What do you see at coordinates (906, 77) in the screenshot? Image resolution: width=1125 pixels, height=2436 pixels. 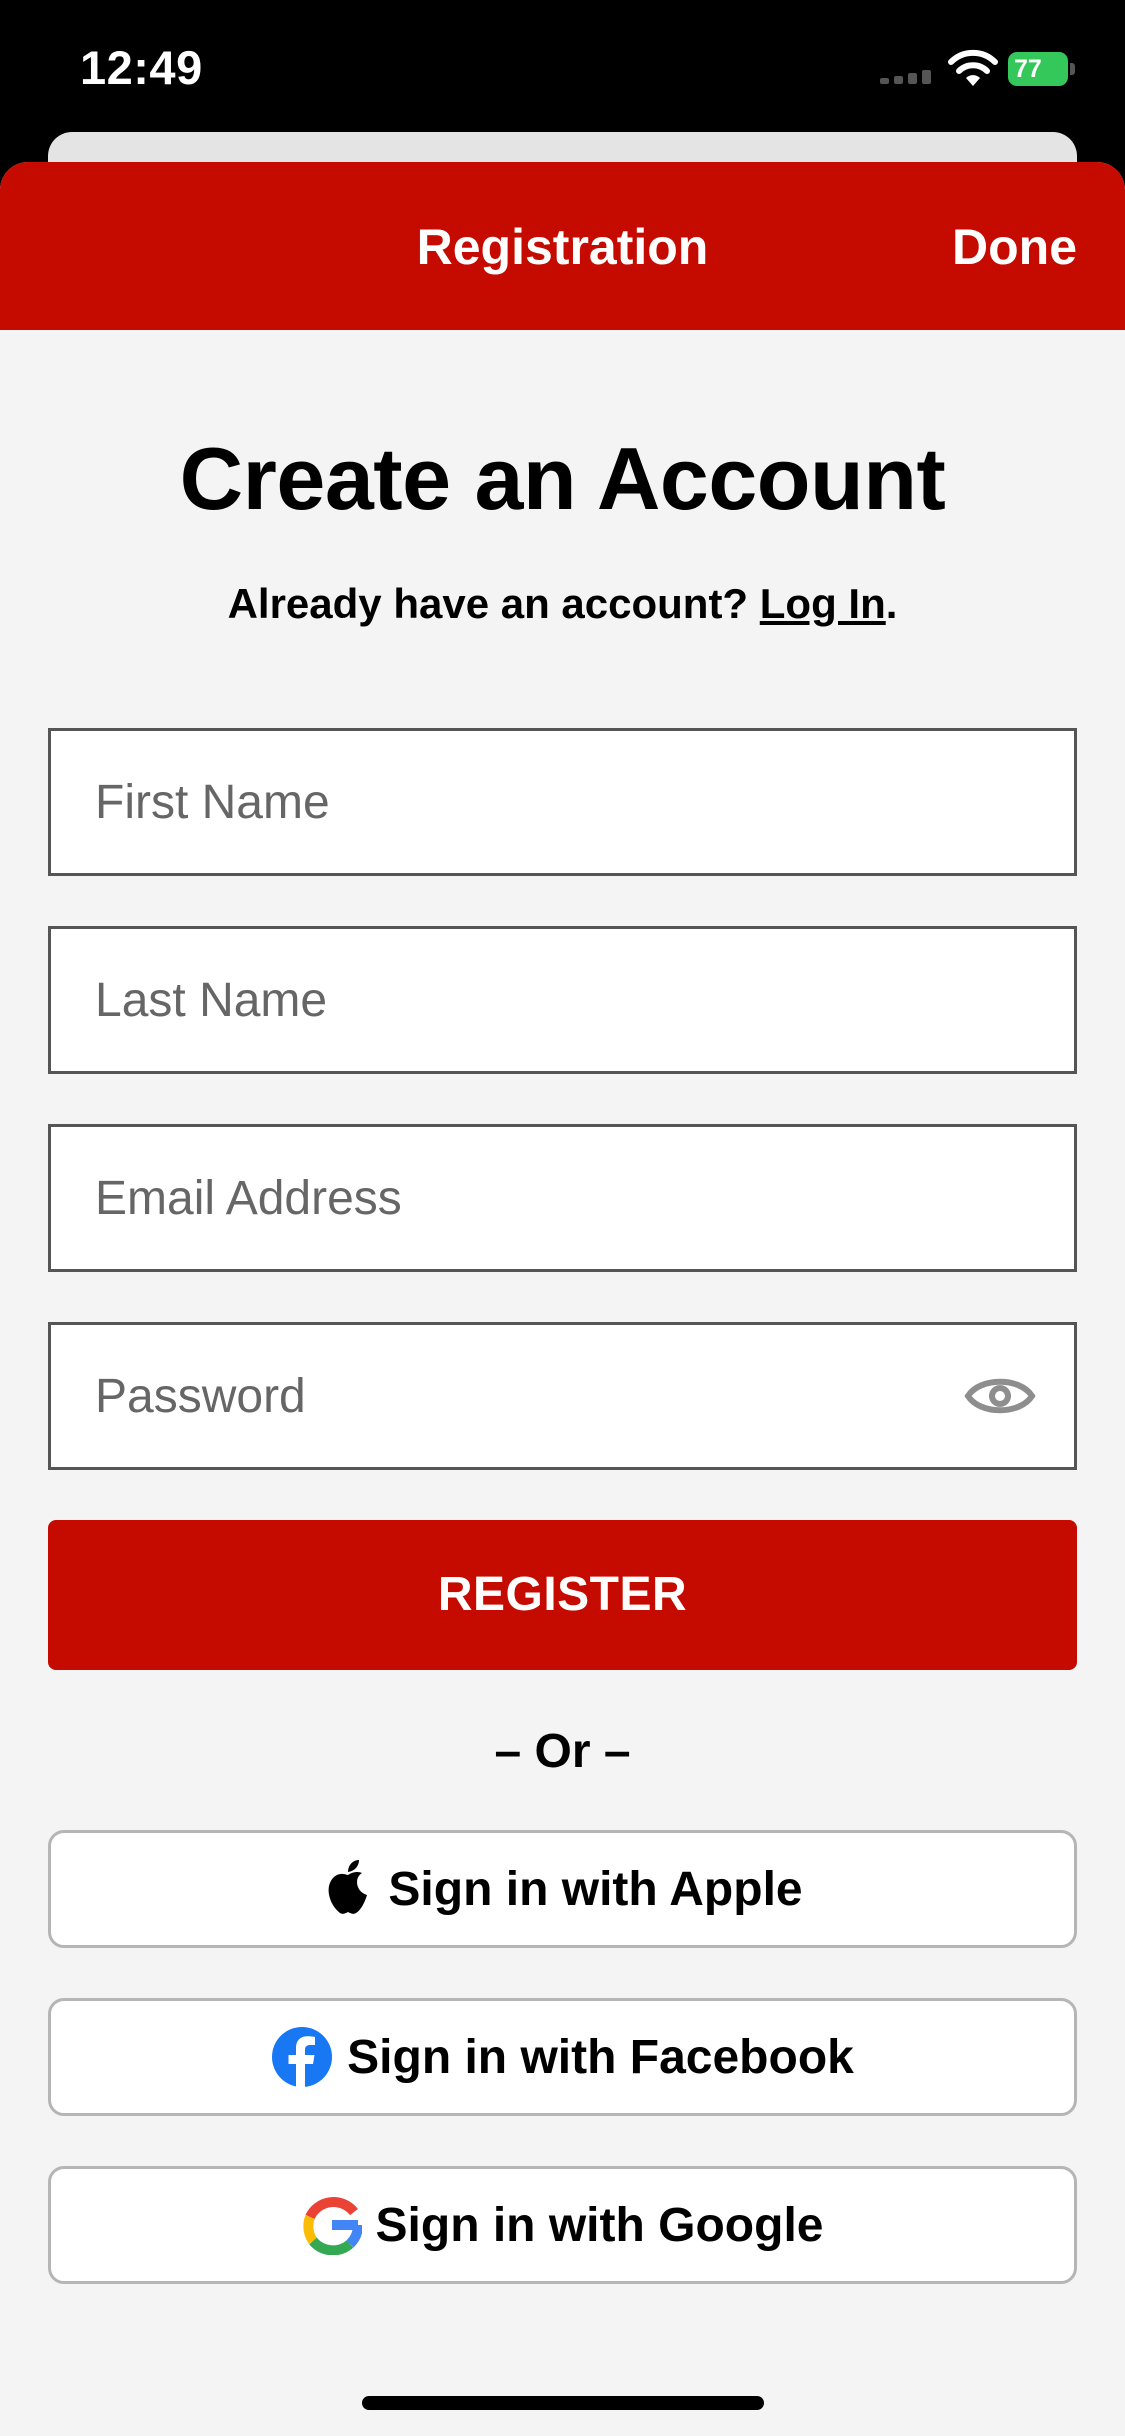 I see `signal-icon` at bounding box center [906, 77].